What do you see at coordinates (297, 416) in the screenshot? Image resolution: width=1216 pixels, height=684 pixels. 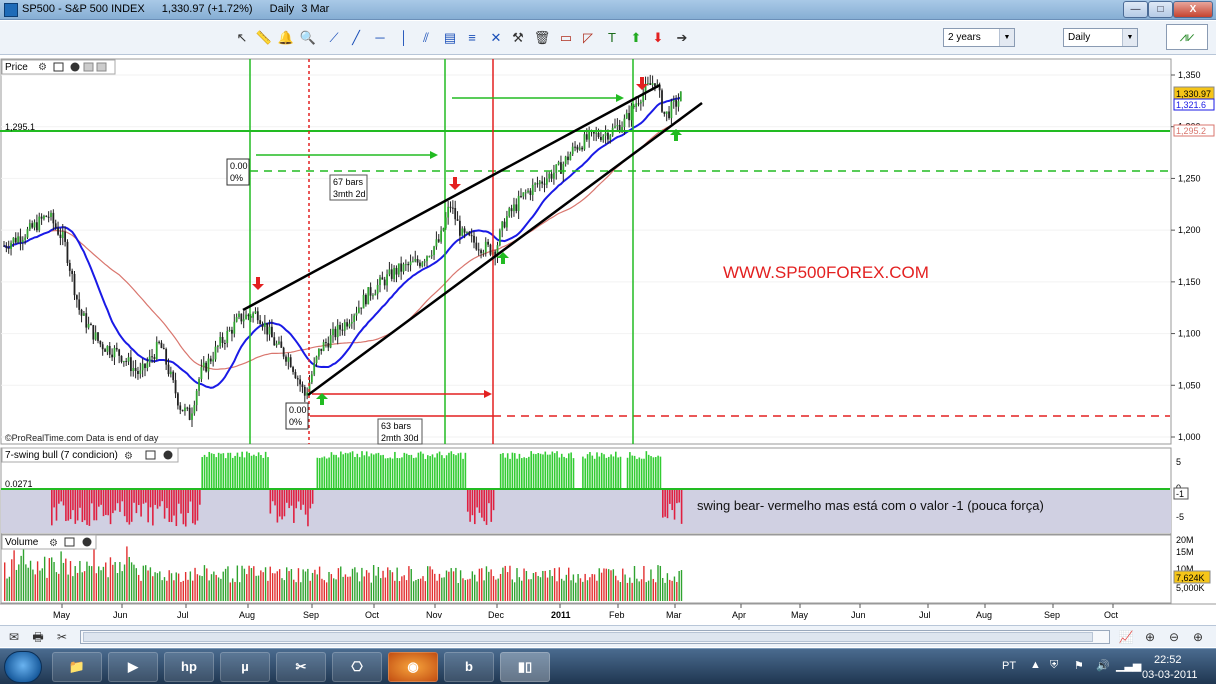 I see `annotation-box-2: 0.00 0%` at bounding box center [297, 416].